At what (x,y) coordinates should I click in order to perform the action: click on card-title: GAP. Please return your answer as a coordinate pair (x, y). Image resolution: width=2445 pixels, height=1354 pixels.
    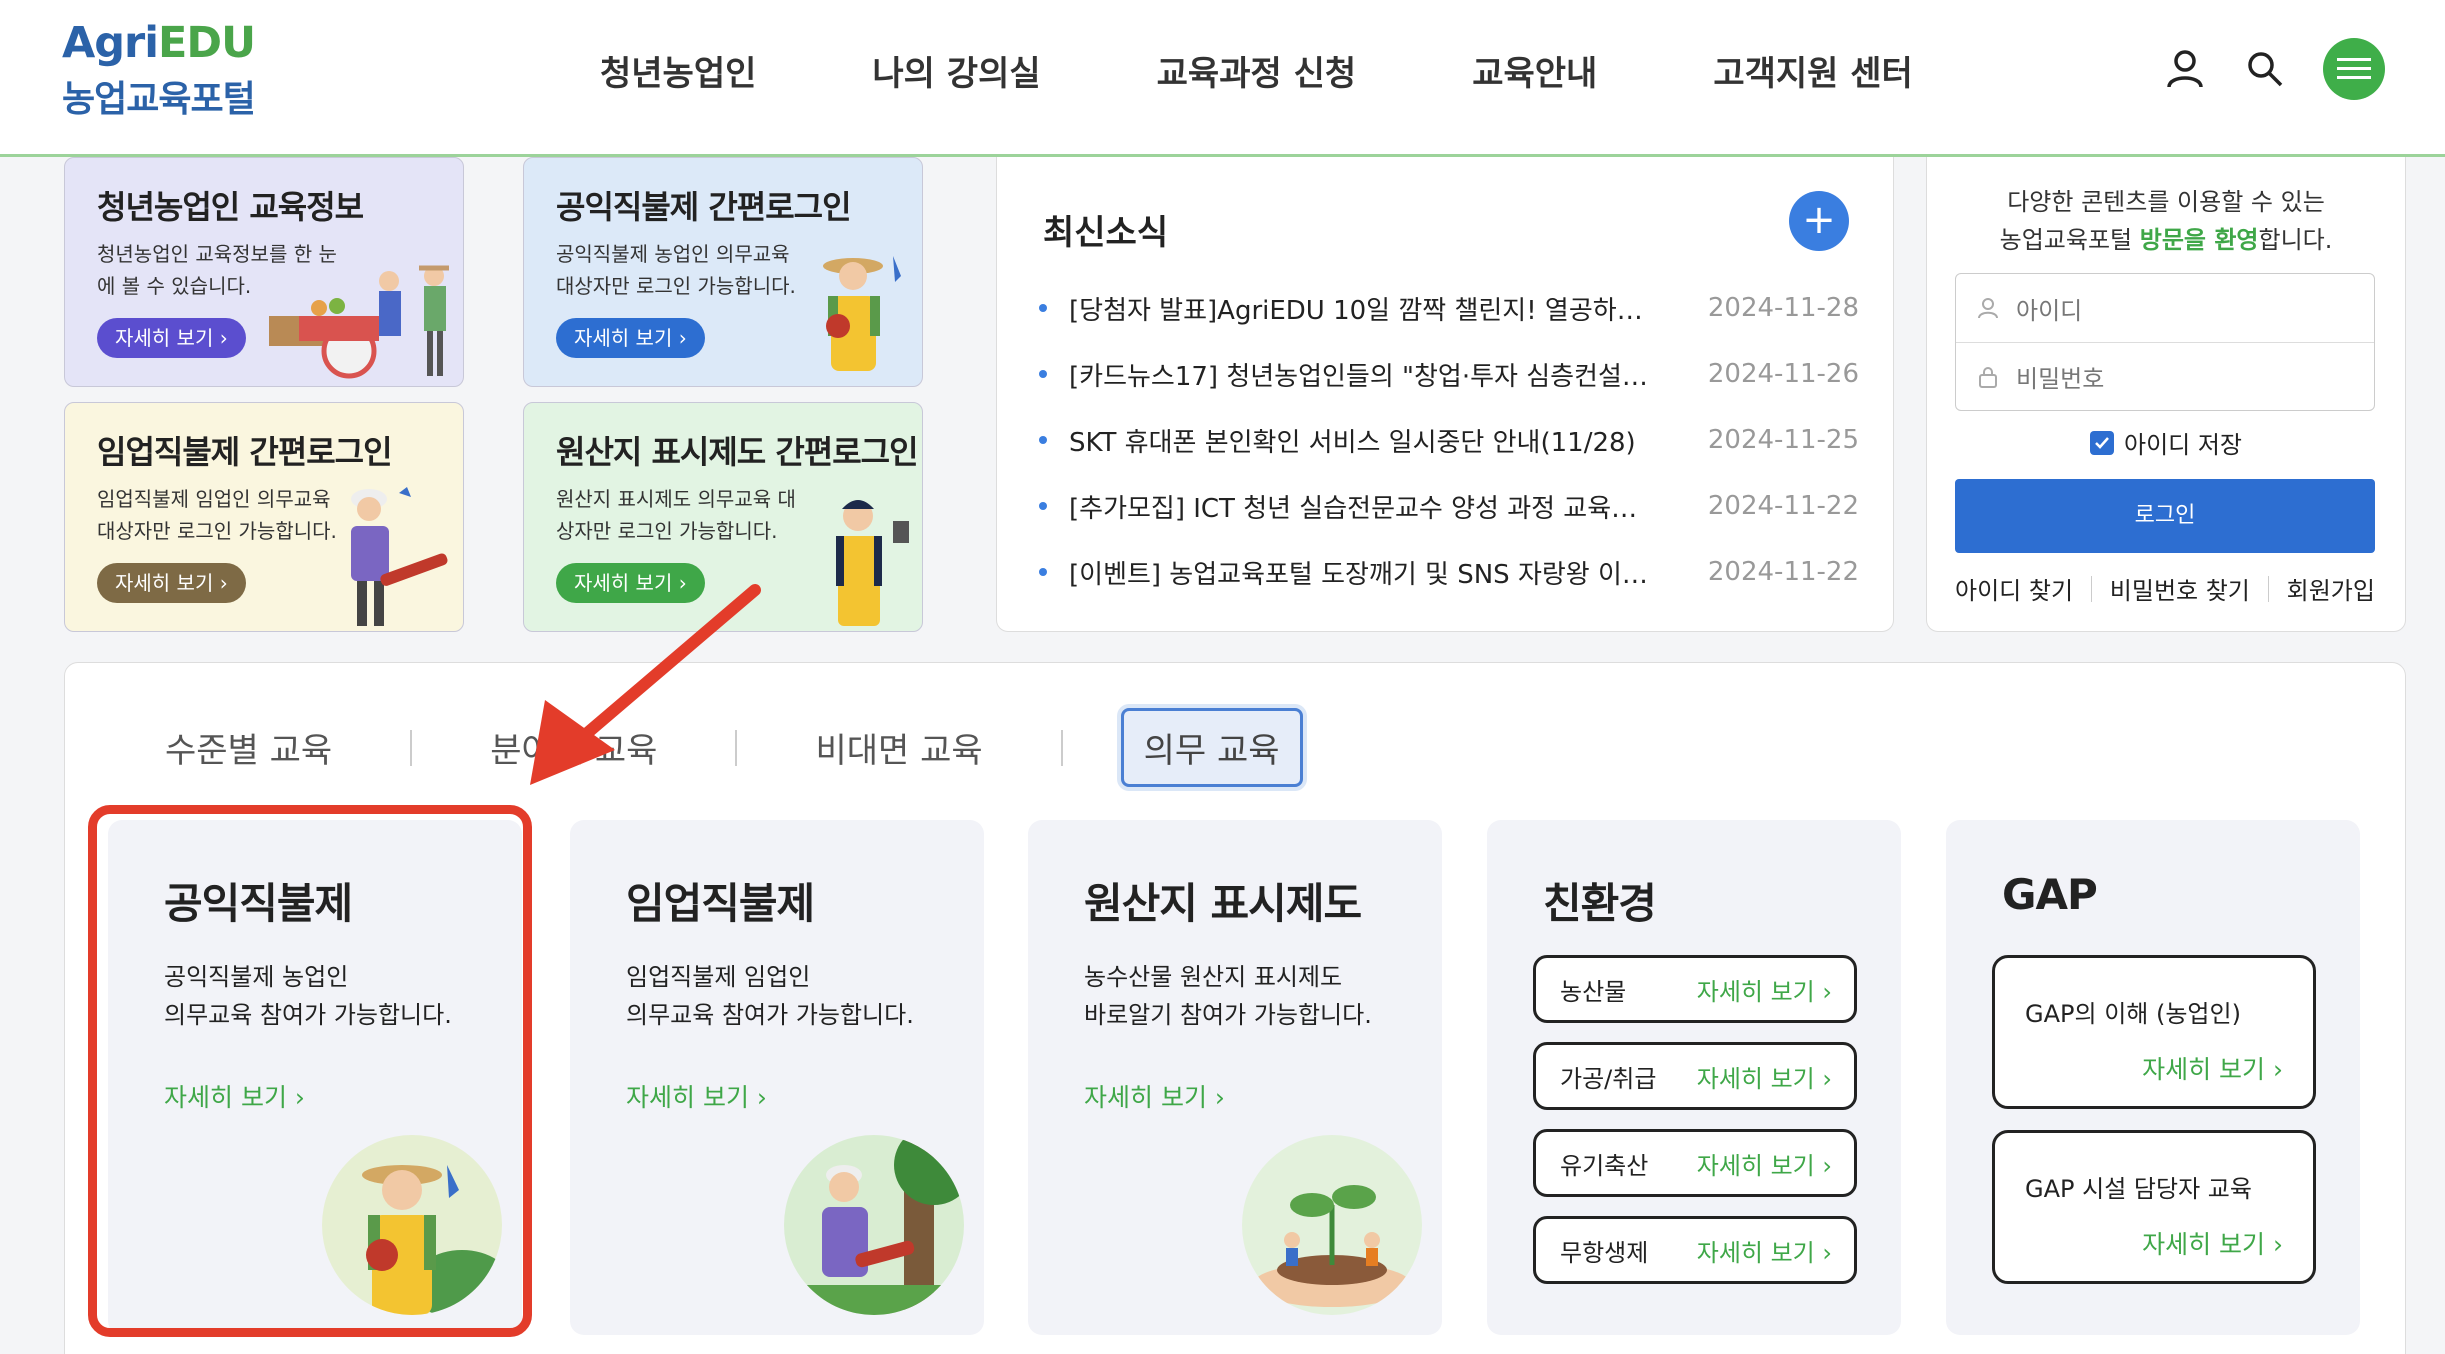
    Looking at the image, I should click on (2050, 894).